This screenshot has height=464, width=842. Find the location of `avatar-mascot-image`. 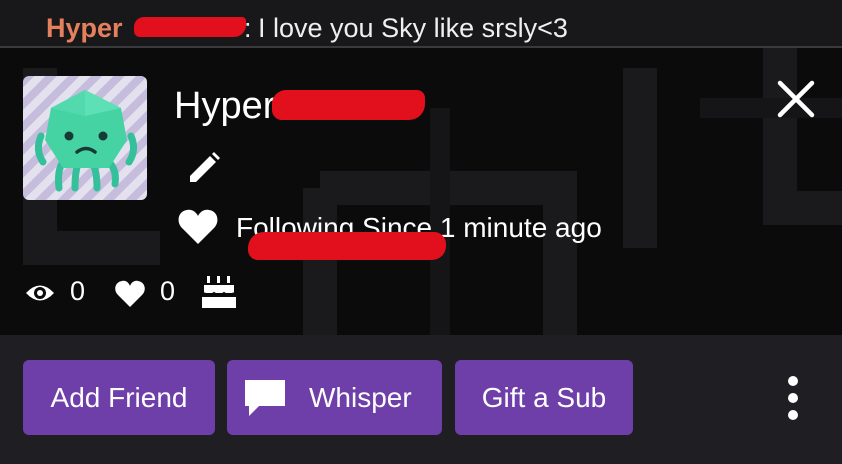

avatar-mascot-image is located at coordinates (85, 138).